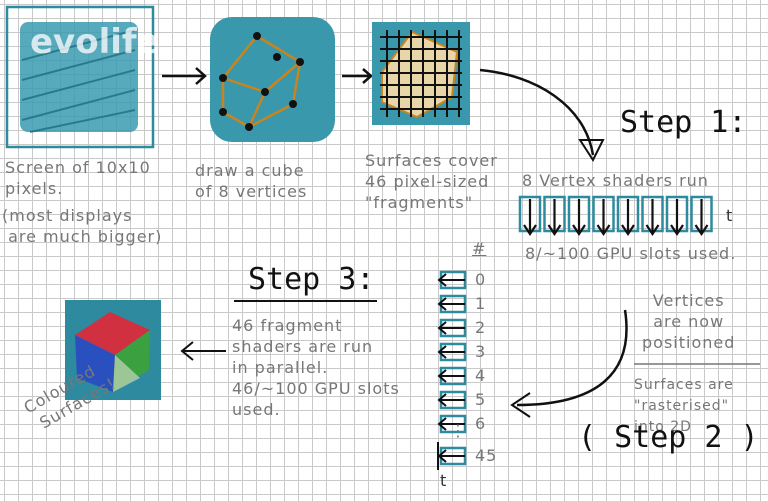 The width and height of the screenshot is (768, 501). Describe the element at coordinates (421, 73) in the screenshot. I see `fragments-grid-drawing` at that location.